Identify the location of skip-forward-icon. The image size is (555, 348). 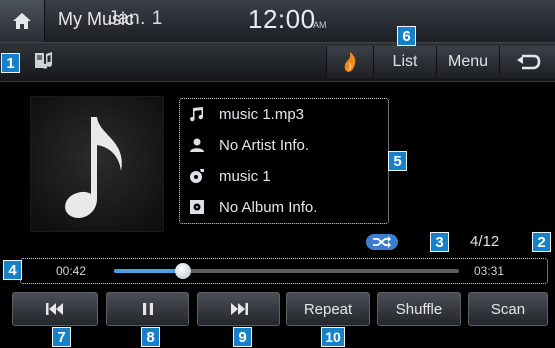
(239, 309).